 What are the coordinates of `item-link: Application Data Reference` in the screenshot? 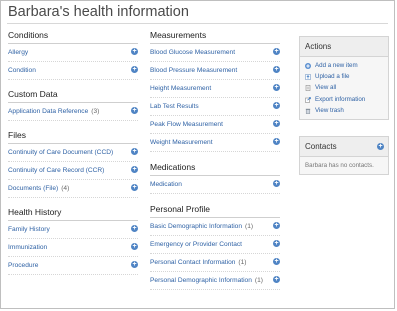 It's located at (48, 111).